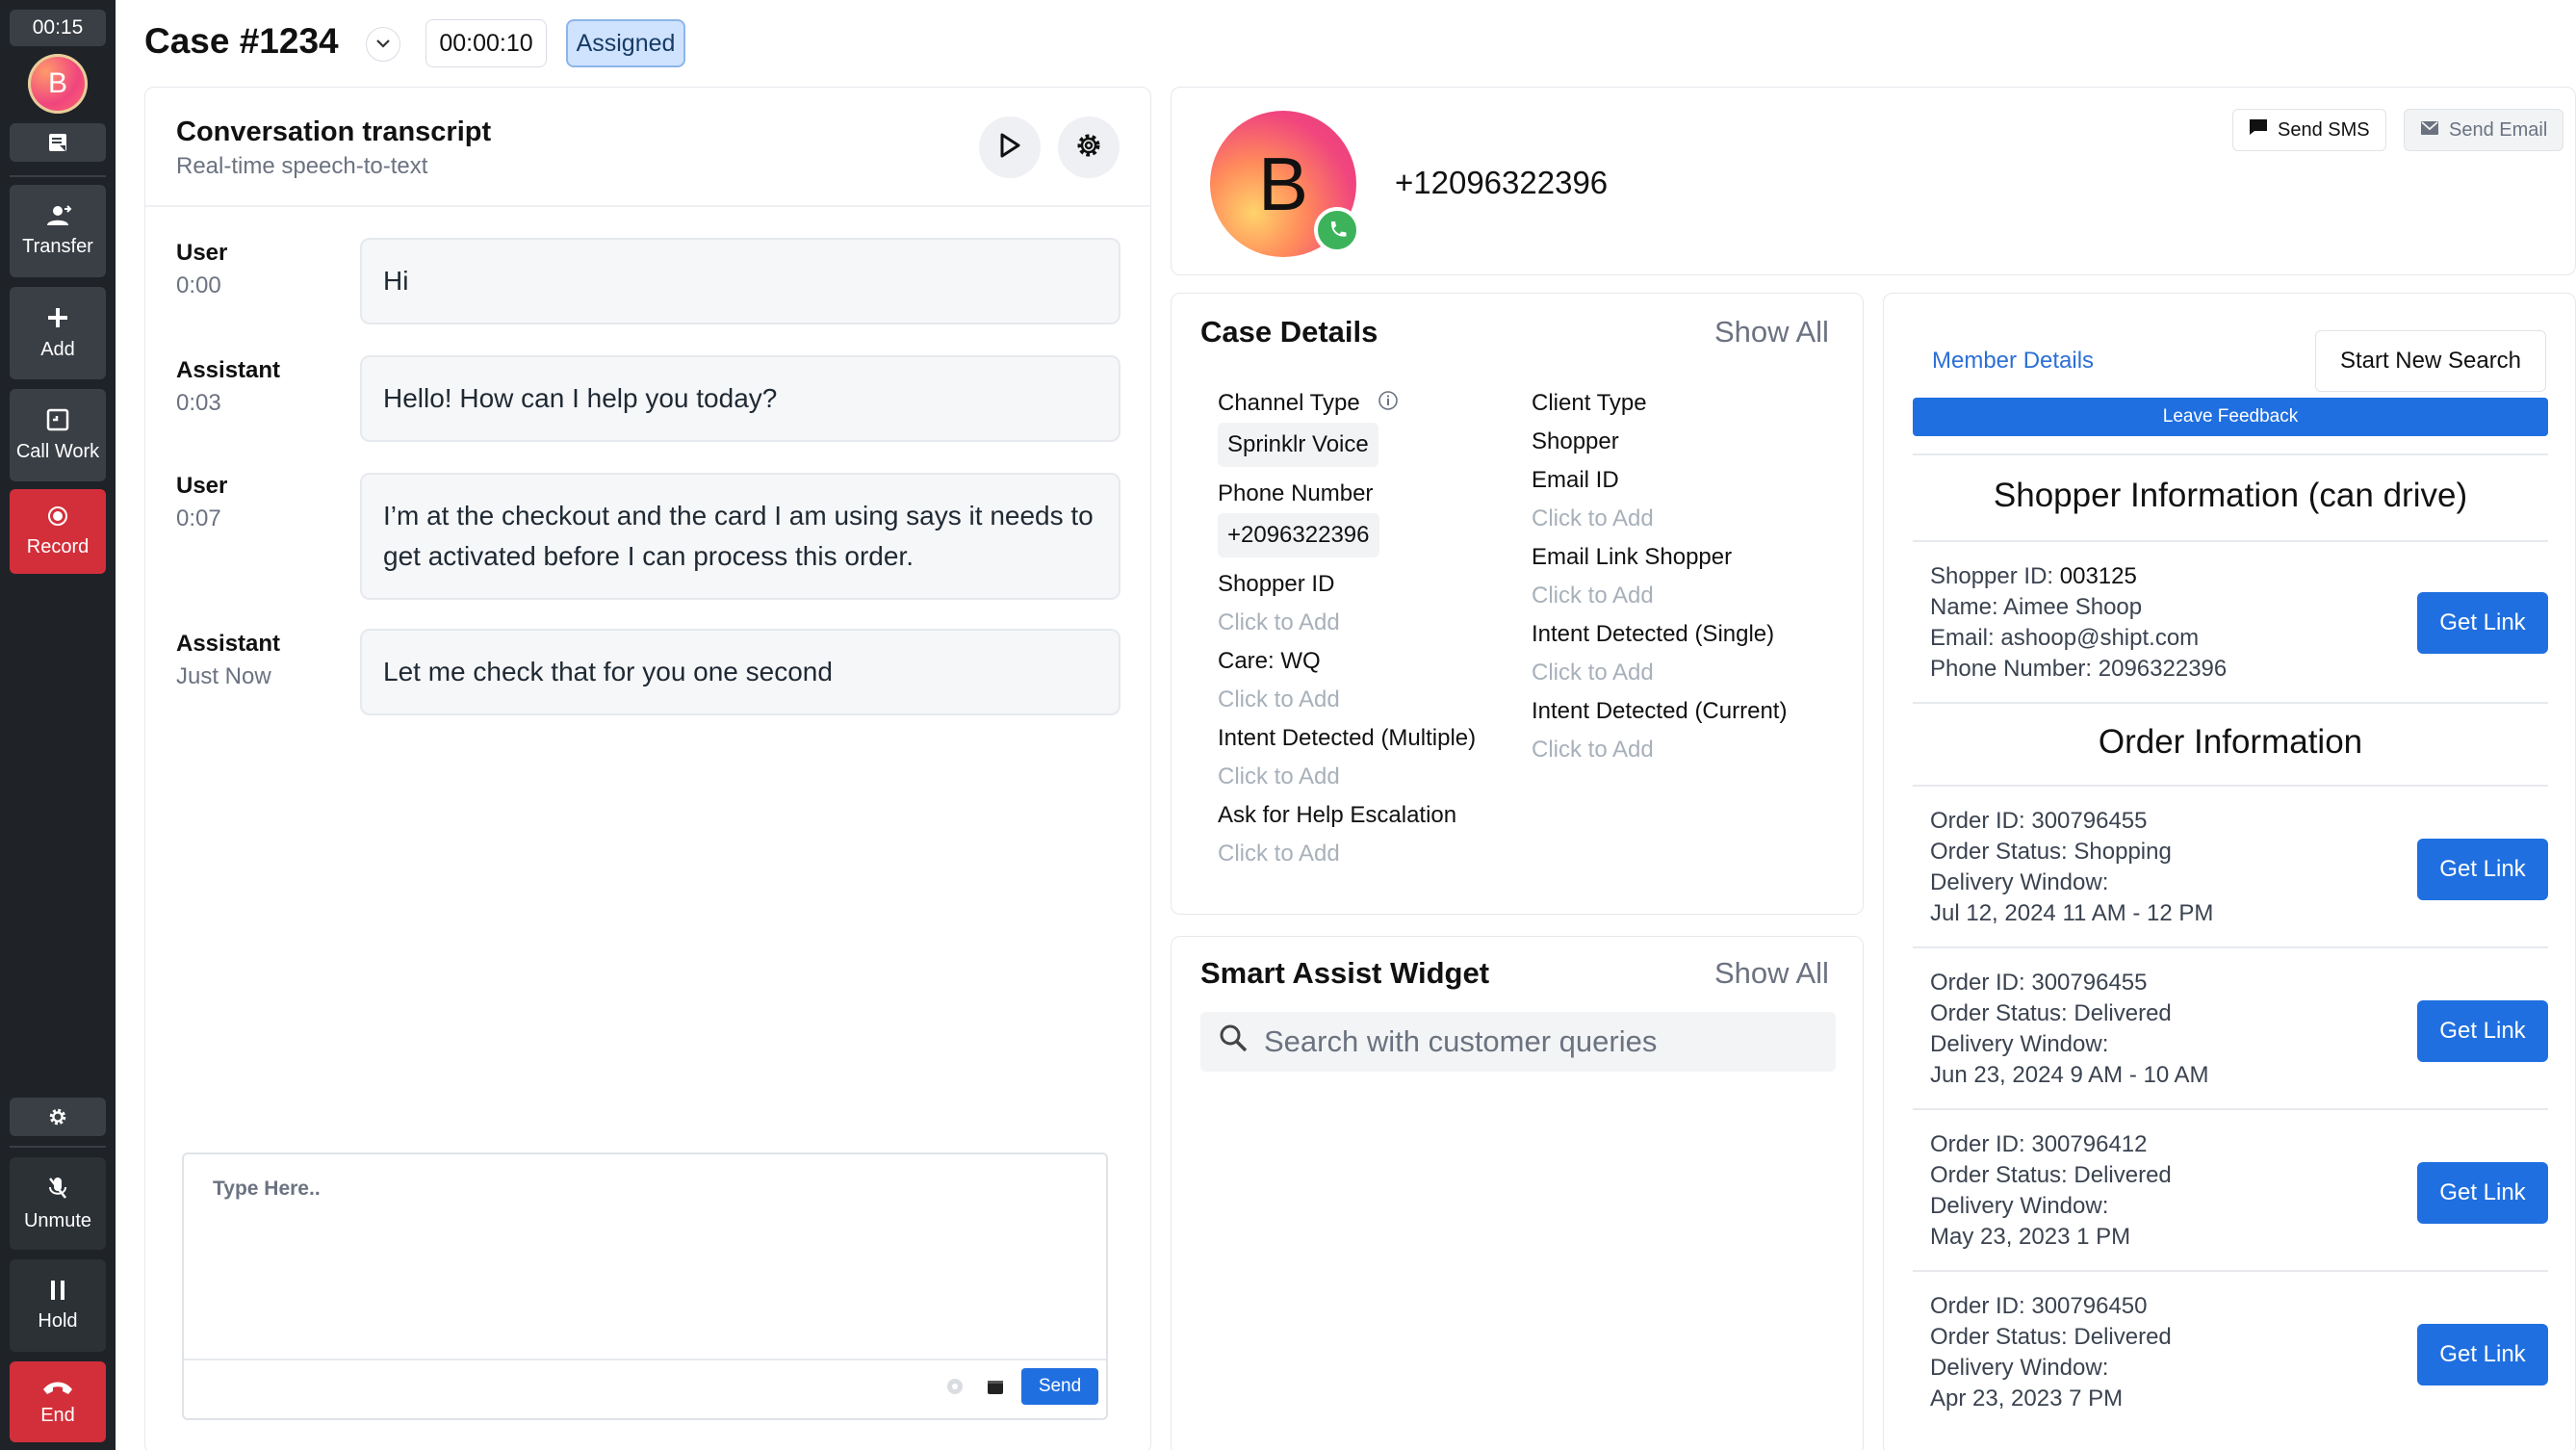 This screenshot has height=1450, width=2576. What do you see at coordinates (58, 142) in the screenshot?
I see `notes-button` at bounding box center [58, 142].